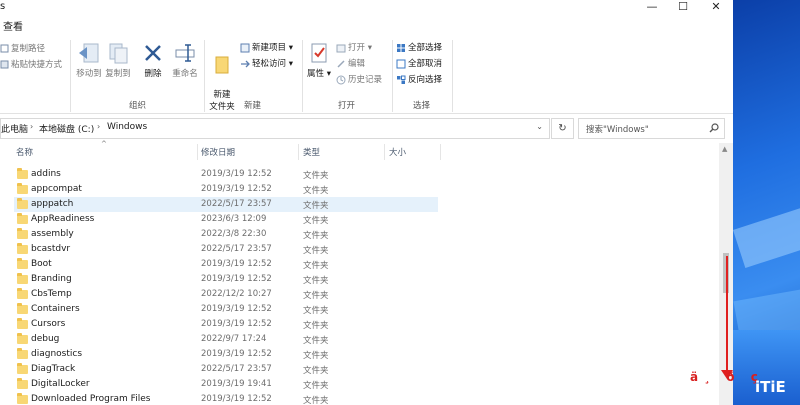 Image resolution: width=800 pixels, height=405 pixels. Describe the element at coordinates (57, 354) in the screenshot. I see `file-name: diagnostics` at that location.